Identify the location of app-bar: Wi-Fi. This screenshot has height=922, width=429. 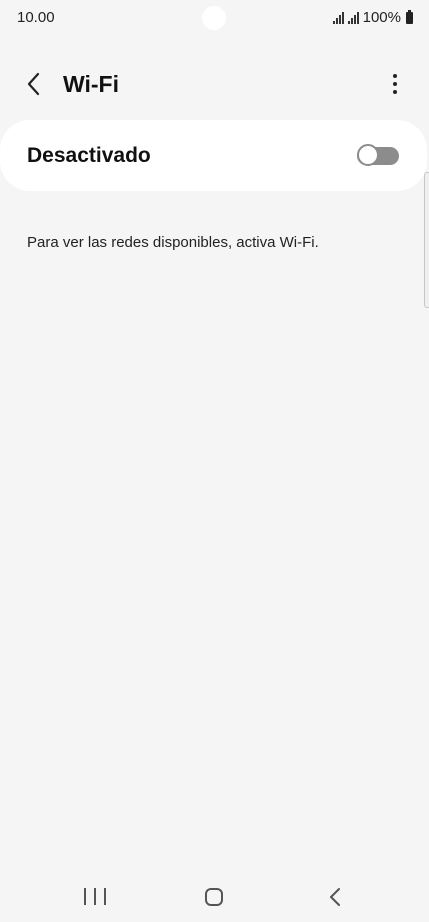
(214, 84).